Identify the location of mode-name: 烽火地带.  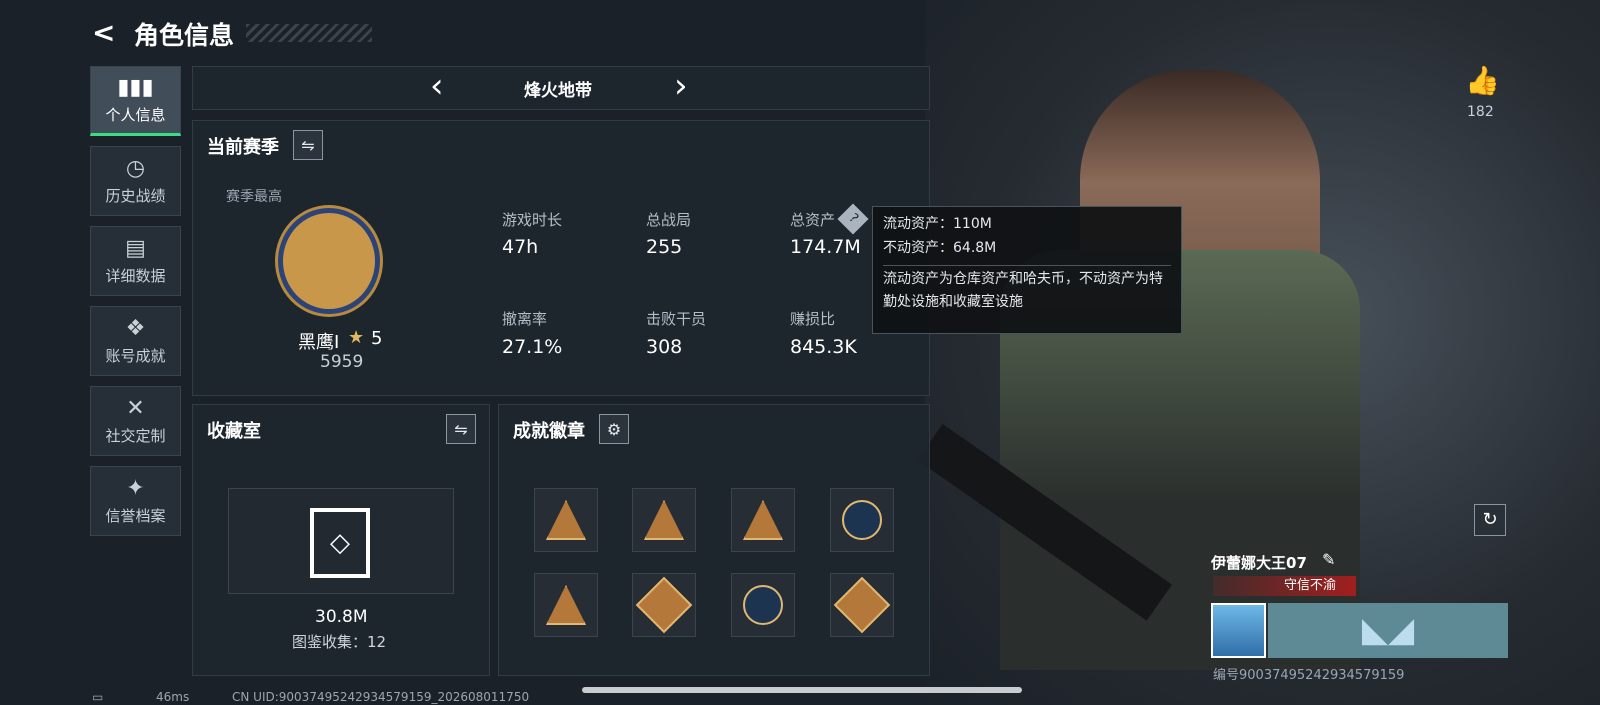
(558, 91).